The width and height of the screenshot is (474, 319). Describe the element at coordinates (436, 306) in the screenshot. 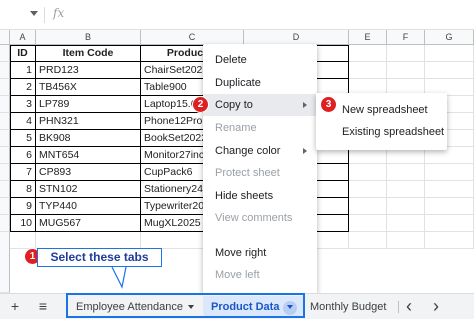

I see `scroll-tabs-right-icon: ›` at that location.